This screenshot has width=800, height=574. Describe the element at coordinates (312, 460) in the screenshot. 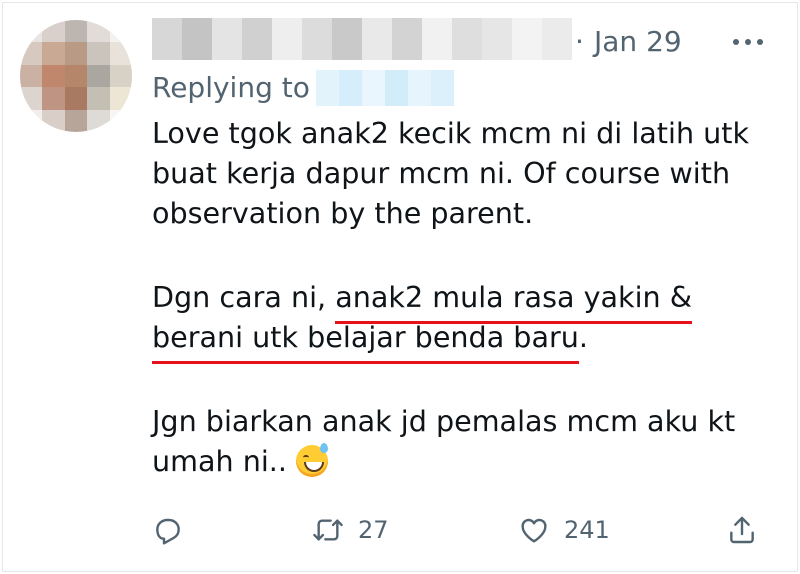

I see `grinning-face-with-sweat-icon` at that location.